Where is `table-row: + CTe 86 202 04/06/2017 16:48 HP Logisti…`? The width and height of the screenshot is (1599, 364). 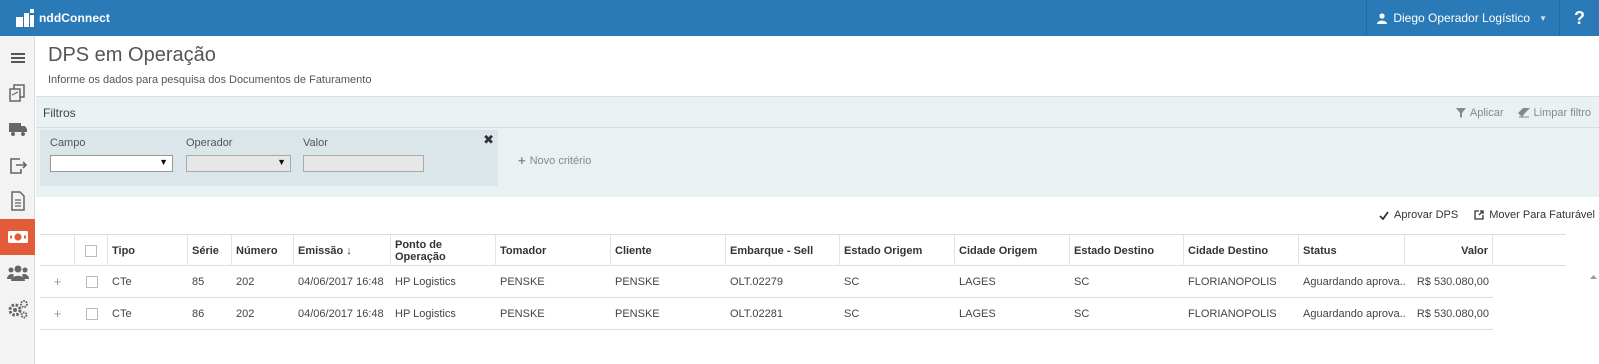 table-row: + CTe 86 202 04/06/2017 16:48 HP Logisti… is located at coordinates (766, 314).